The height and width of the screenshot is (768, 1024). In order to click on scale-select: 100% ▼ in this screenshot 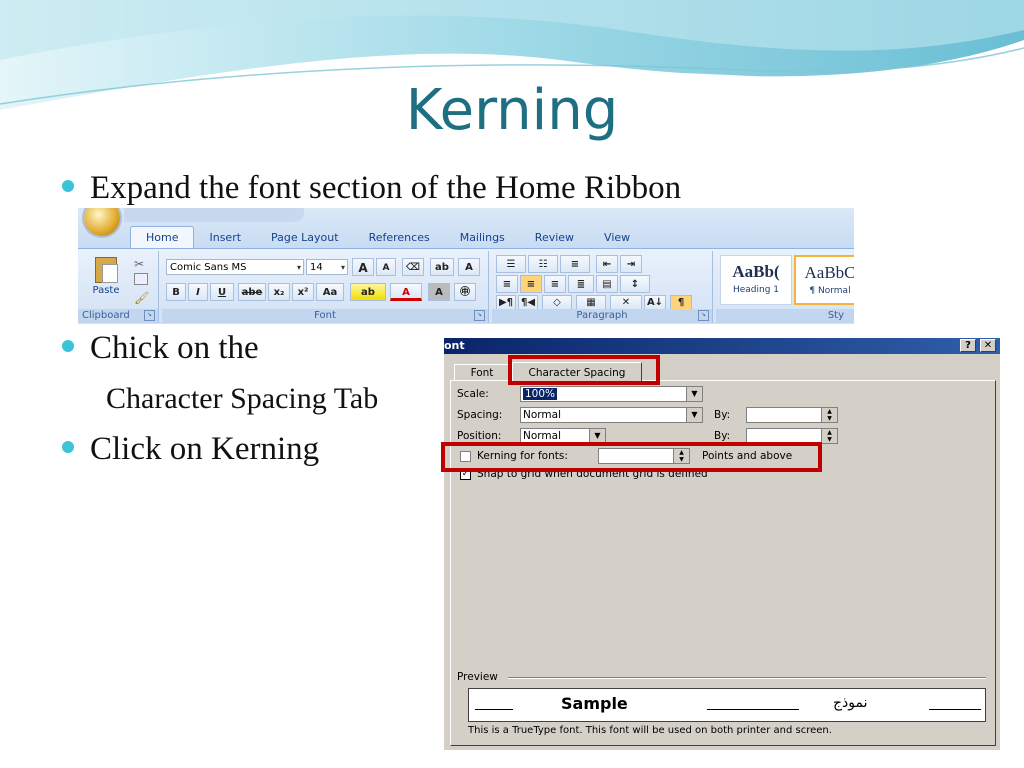, I will do `click(611, 394)`.